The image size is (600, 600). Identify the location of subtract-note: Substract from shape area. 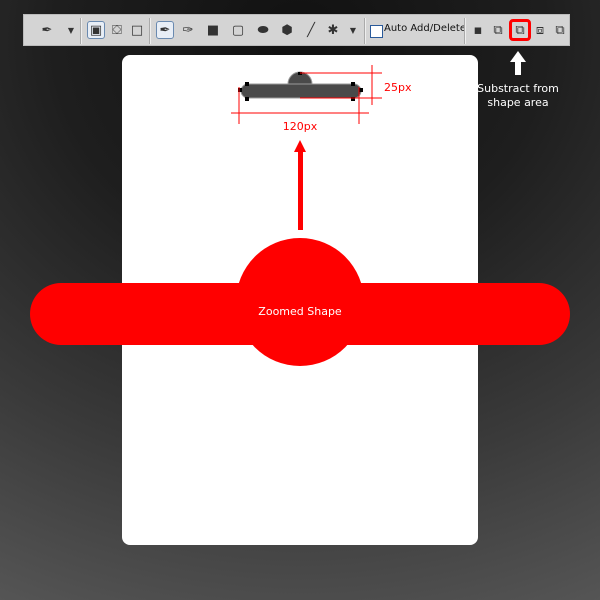
(518, 96).